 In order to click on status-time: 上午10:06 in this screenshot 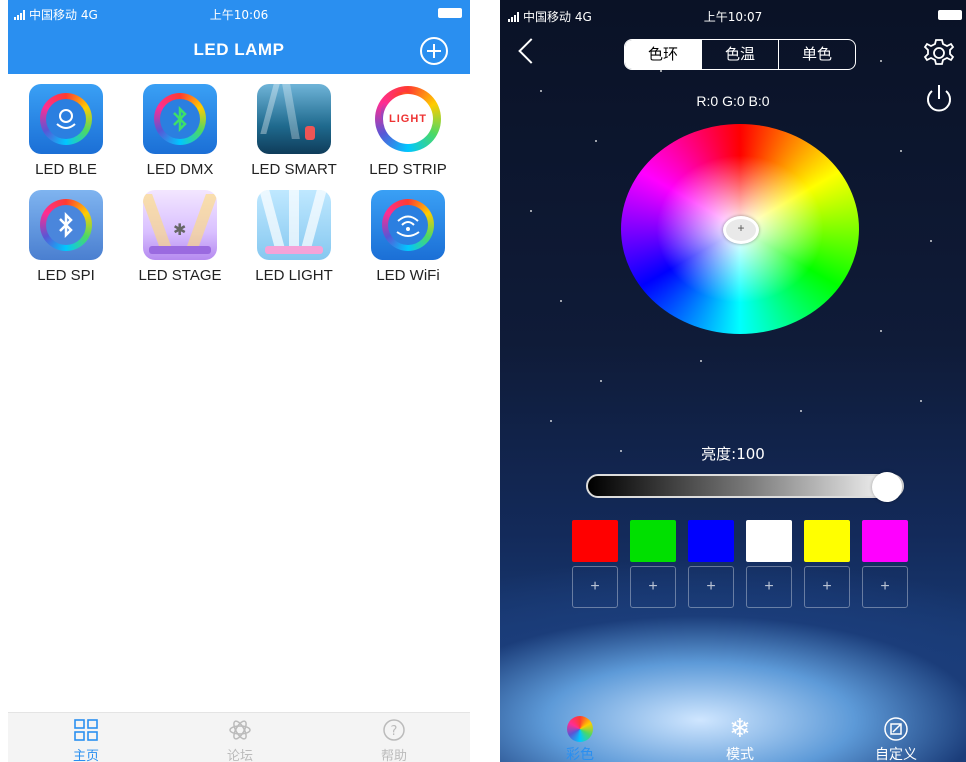, I will do `click(239, 15)`.